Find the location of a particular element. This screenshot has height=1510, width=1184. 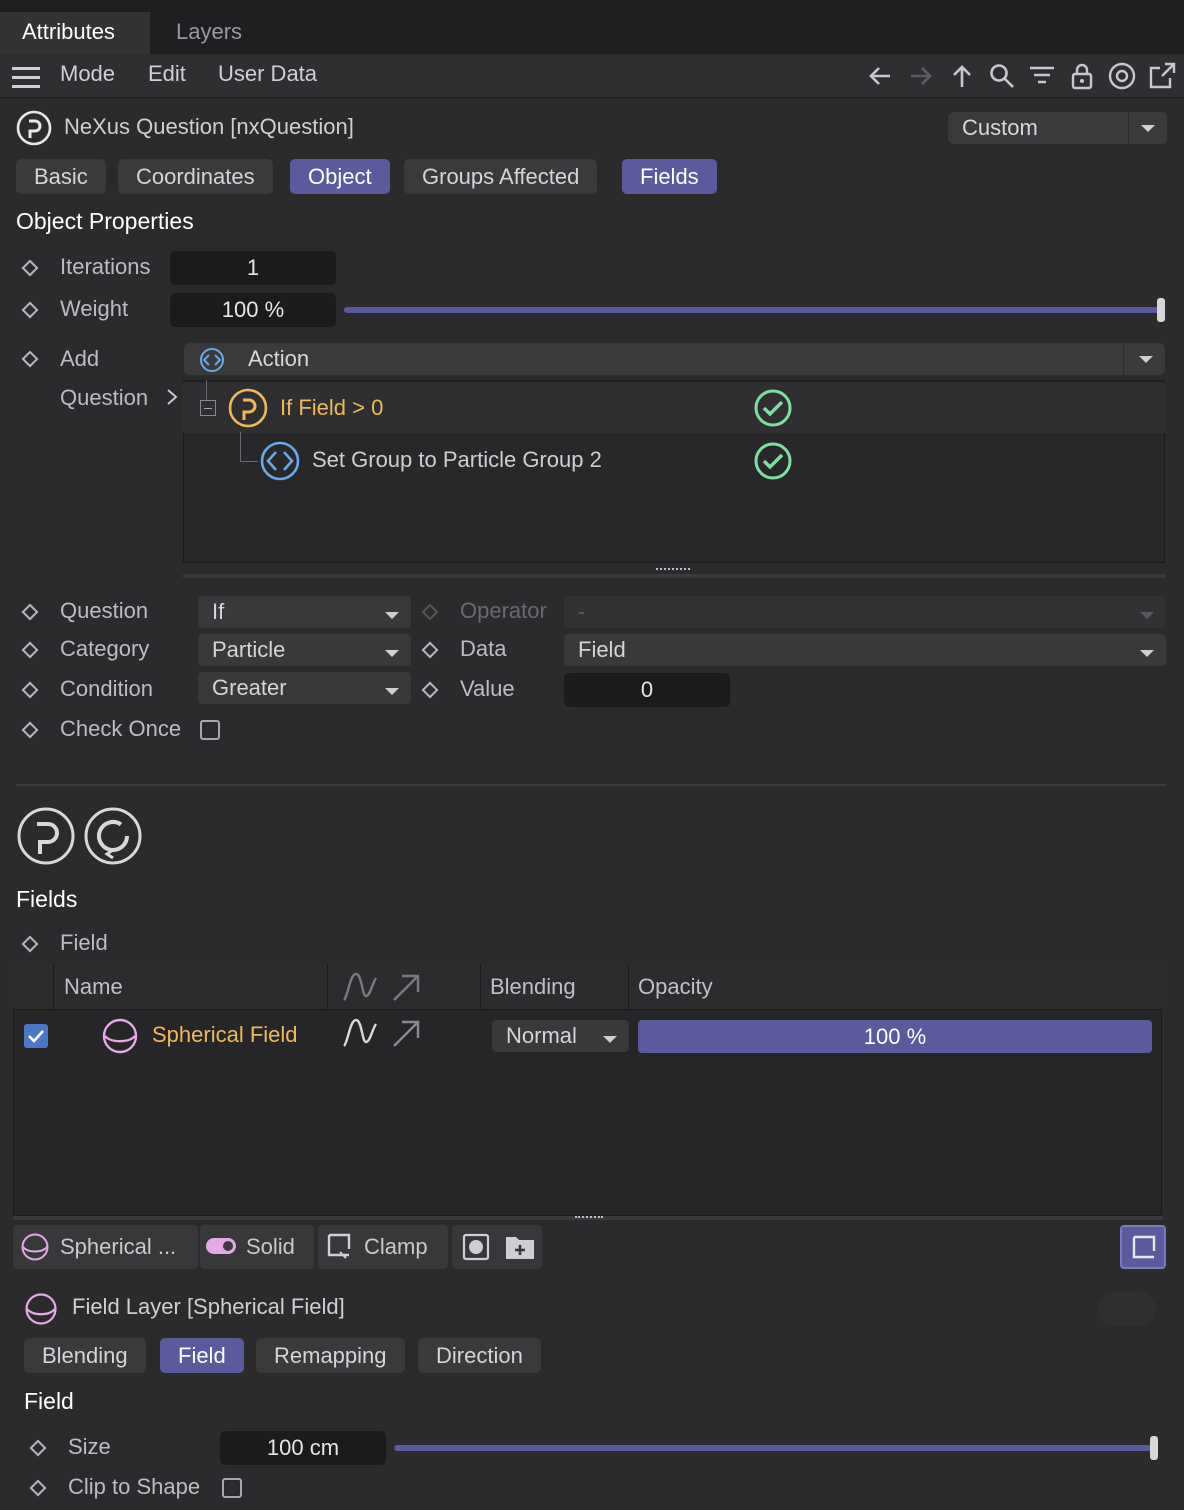

size-field: 100 cm is located at coordinates (303, 1448).